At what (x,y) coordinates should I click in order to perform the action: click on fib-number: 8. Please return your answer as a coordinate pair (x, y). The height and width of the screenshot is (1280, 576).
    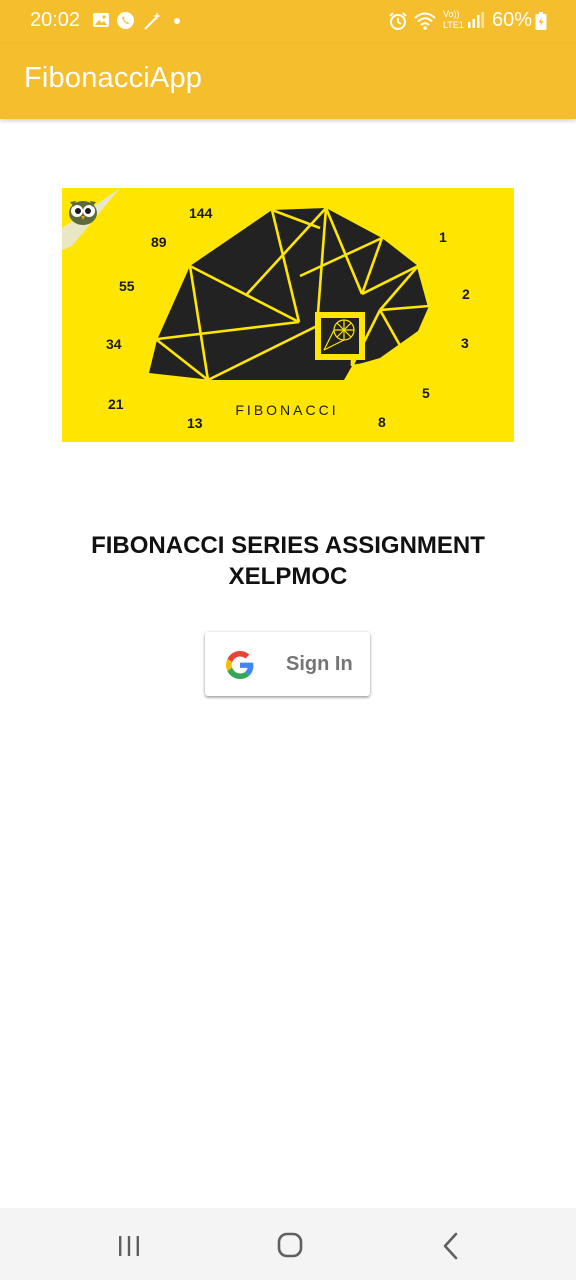
    Looking at the image, I should click on (382, 422).